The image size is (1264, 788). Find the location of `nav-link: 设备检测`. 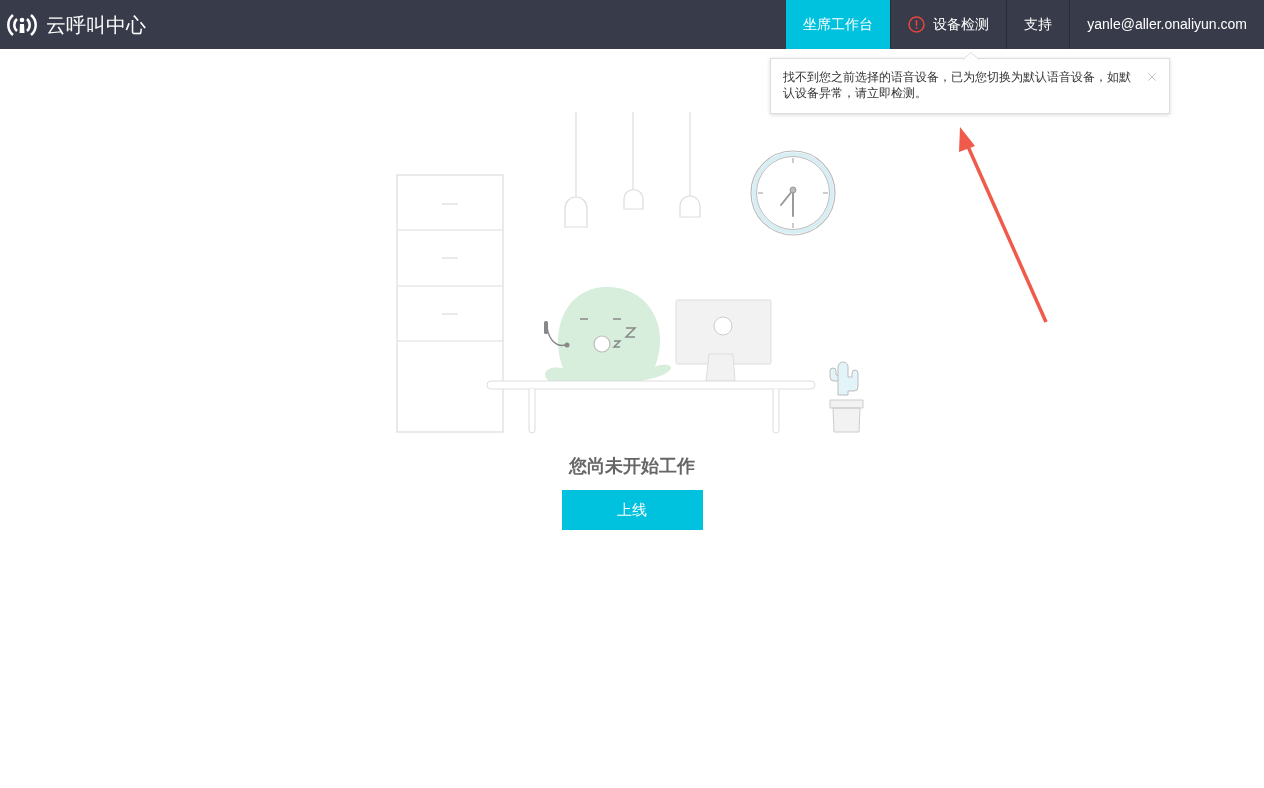

nav-link: 设备检测 is located at coordinates (948, 24).